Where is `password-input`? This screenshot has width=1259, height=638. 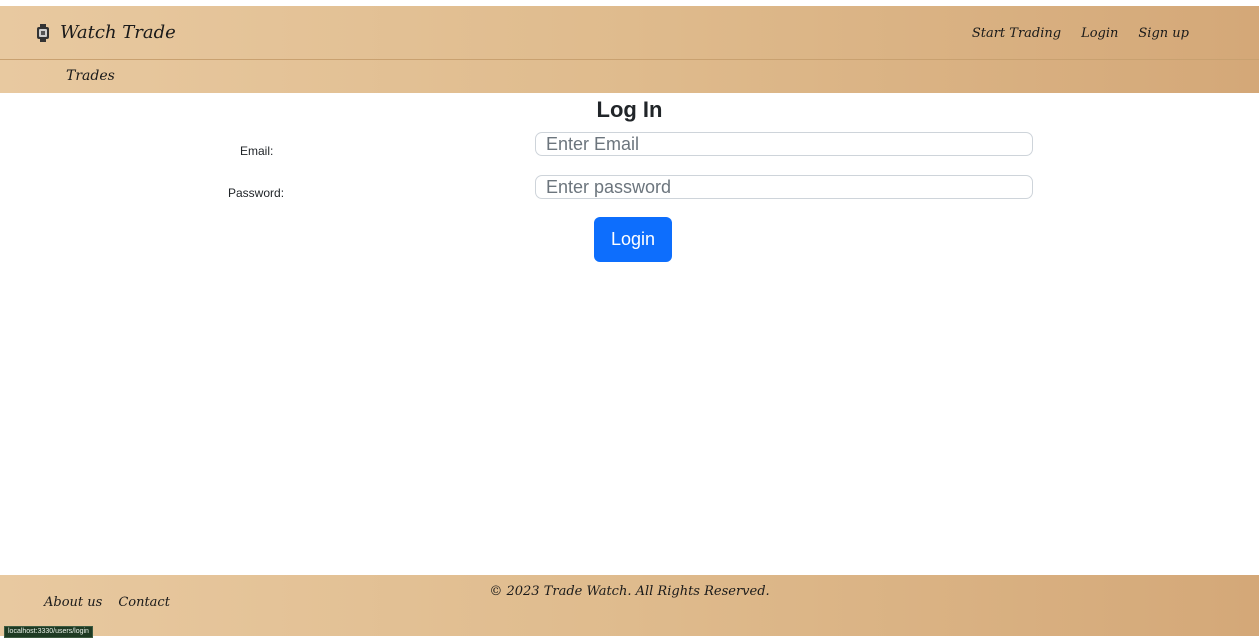
password-input is located at coordinates (784, 187).